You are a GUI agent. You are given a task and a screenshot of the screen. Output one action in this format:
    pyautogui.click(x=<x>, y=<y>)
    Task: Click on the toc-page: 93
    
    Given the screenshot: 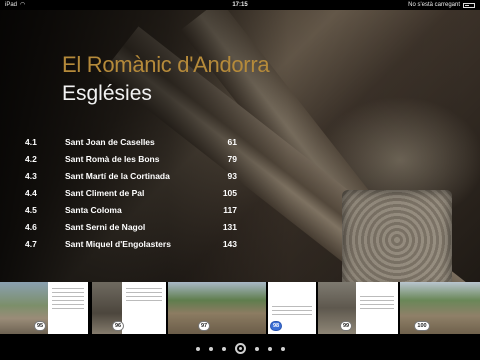 What is the action you would take?
    pyautogui.click(x=232, y=175)
    